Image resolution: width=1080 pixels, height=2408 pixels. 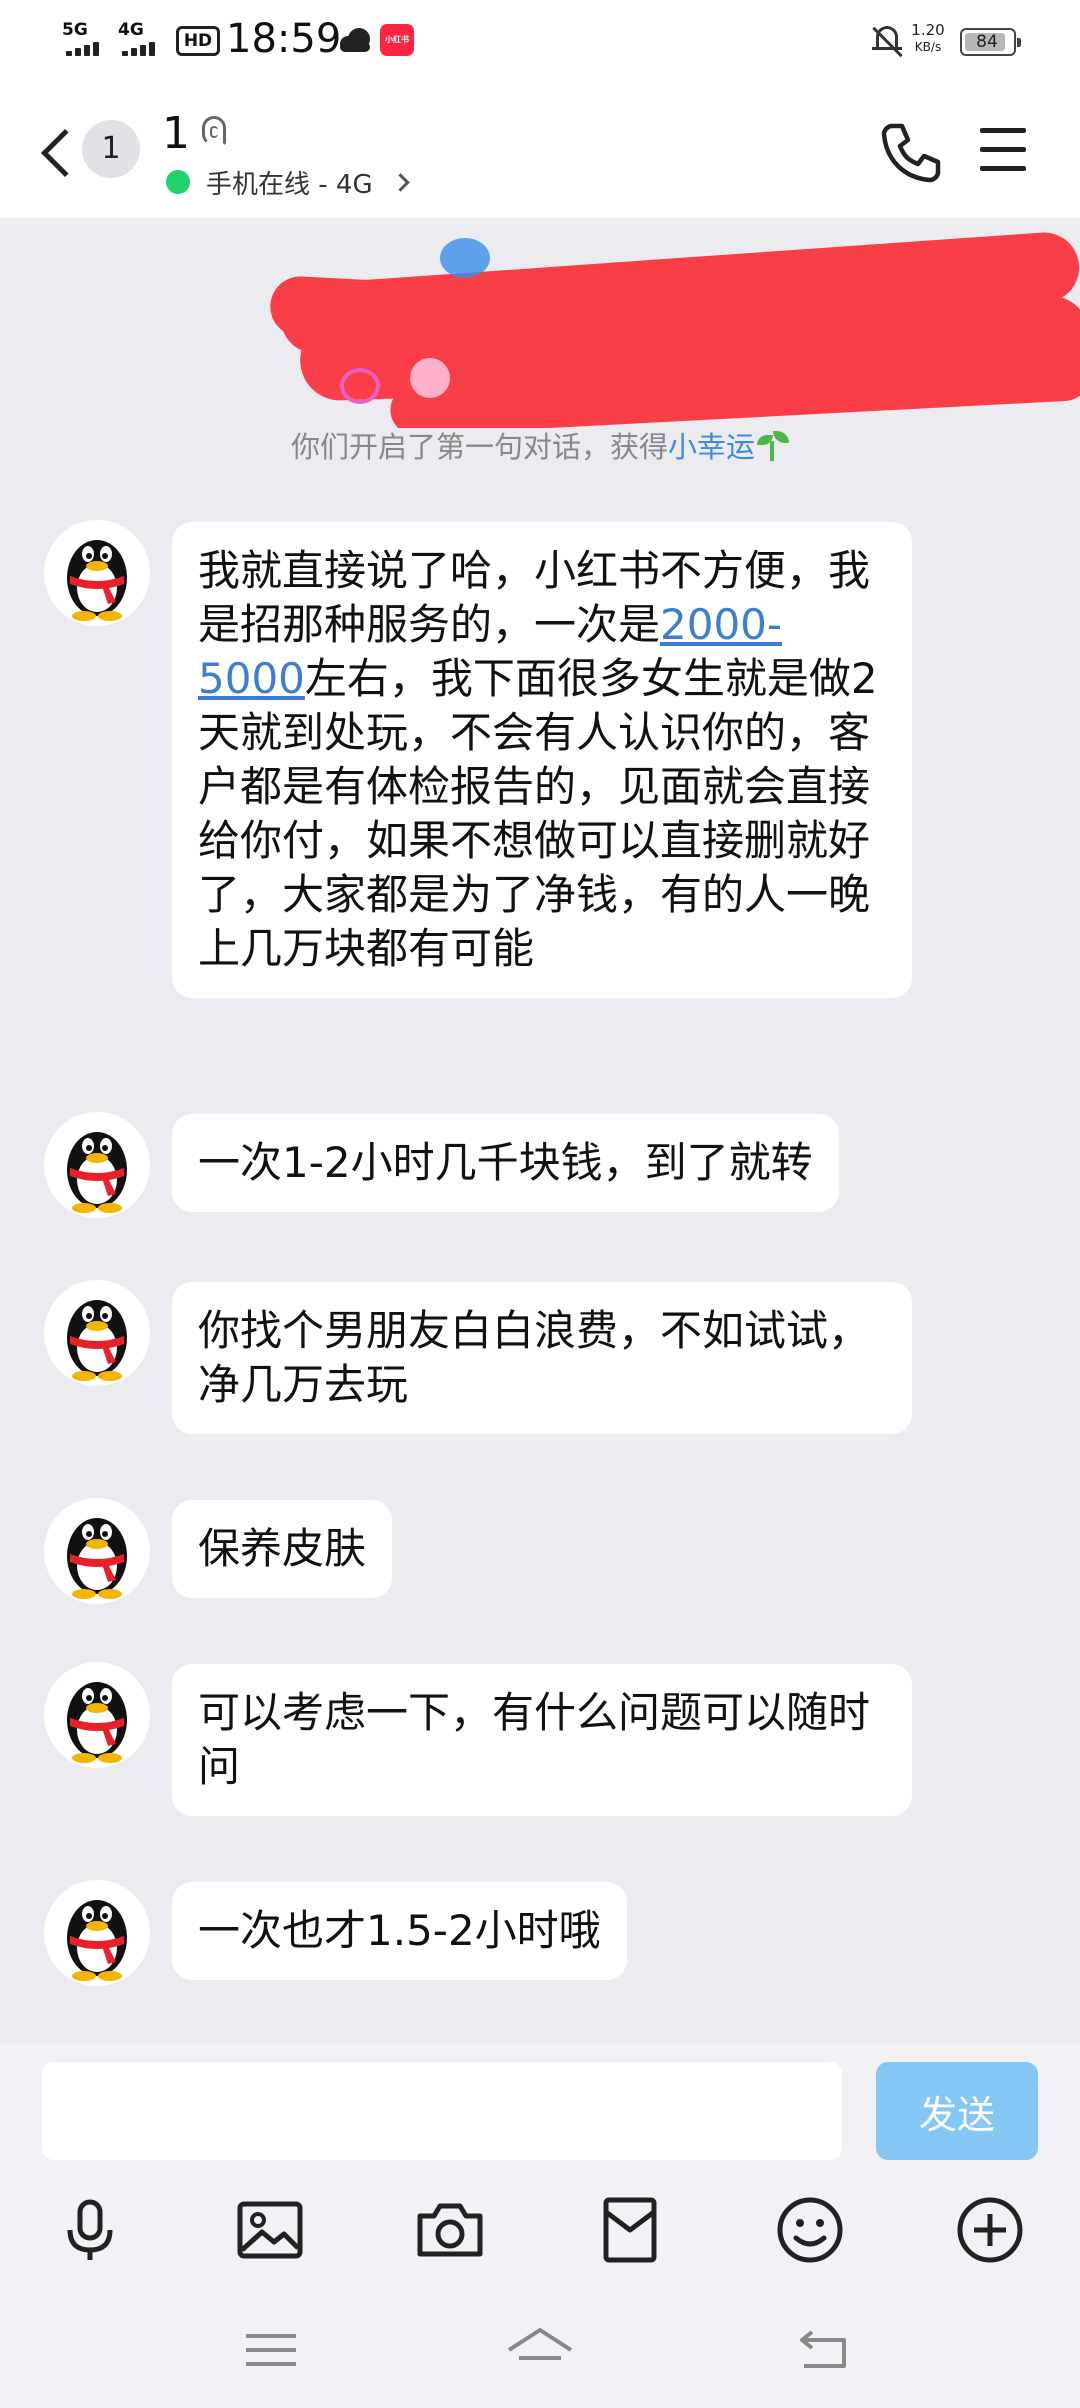 What do you see at coordinates (271, 2350) in the screenshot?
I see `nav-menu-icon` at bounding box center [271, 2350].